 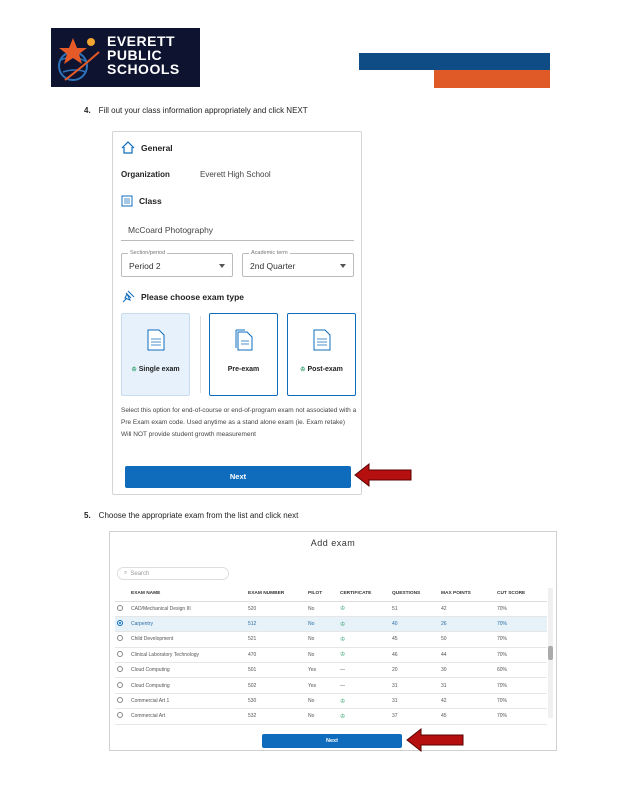 What do you see at coordinates (189, 716) in the screenshot?
I see `exam-name: Commercial Art` at bounding box center [189, 716].